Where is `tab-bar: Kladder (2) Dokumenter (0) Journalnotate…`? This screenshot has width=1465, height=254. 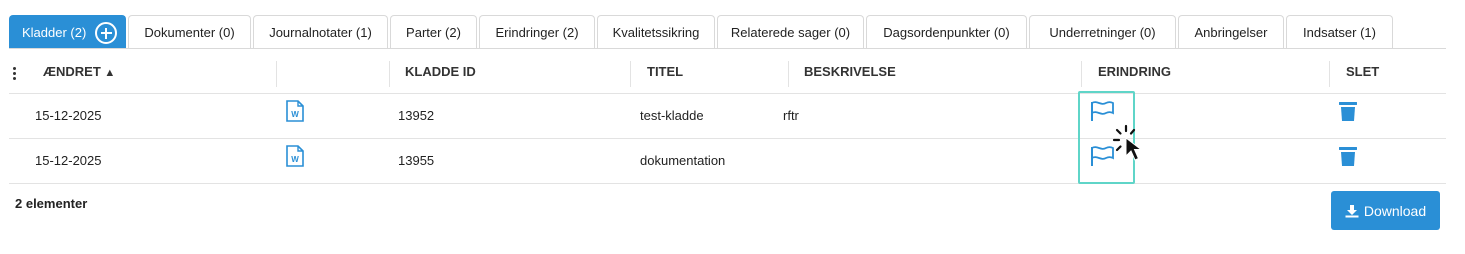 tab-bar: Kladder (2) Dokumenter (0) Journalnotate… is located at coordinates (727, 32).